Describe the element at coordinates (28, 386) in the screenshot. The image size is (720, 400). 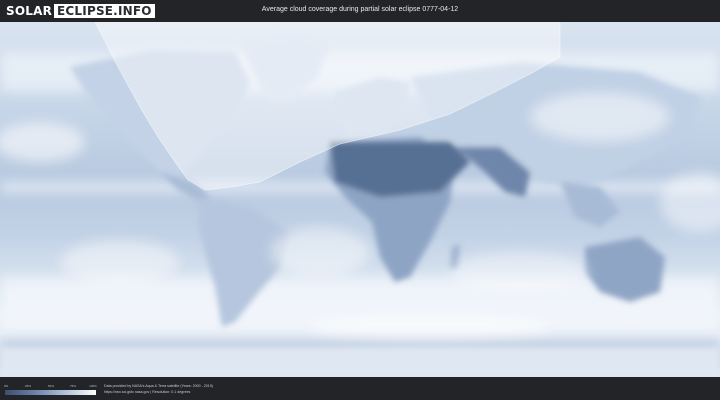
I see `legend-tick: 25%` at that location.